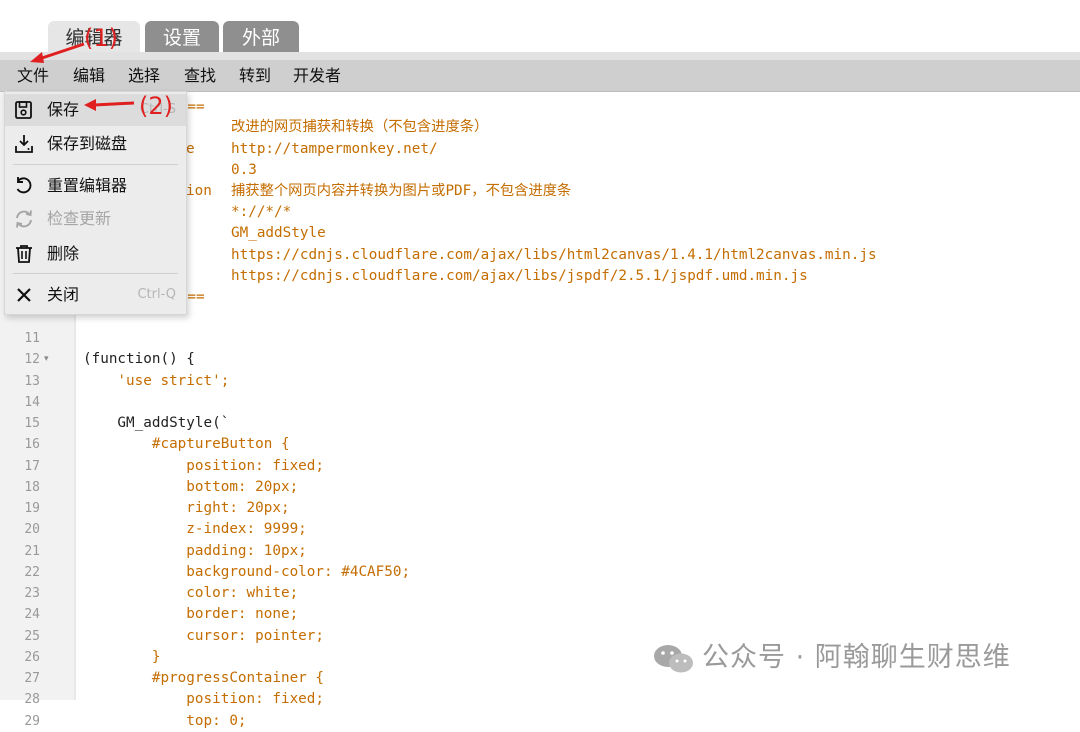 The width and height of the screenshot is (1080, 732). Describe the element at coordinates (32, 360) in the screenshot. I see `line-number: 12` at that location.